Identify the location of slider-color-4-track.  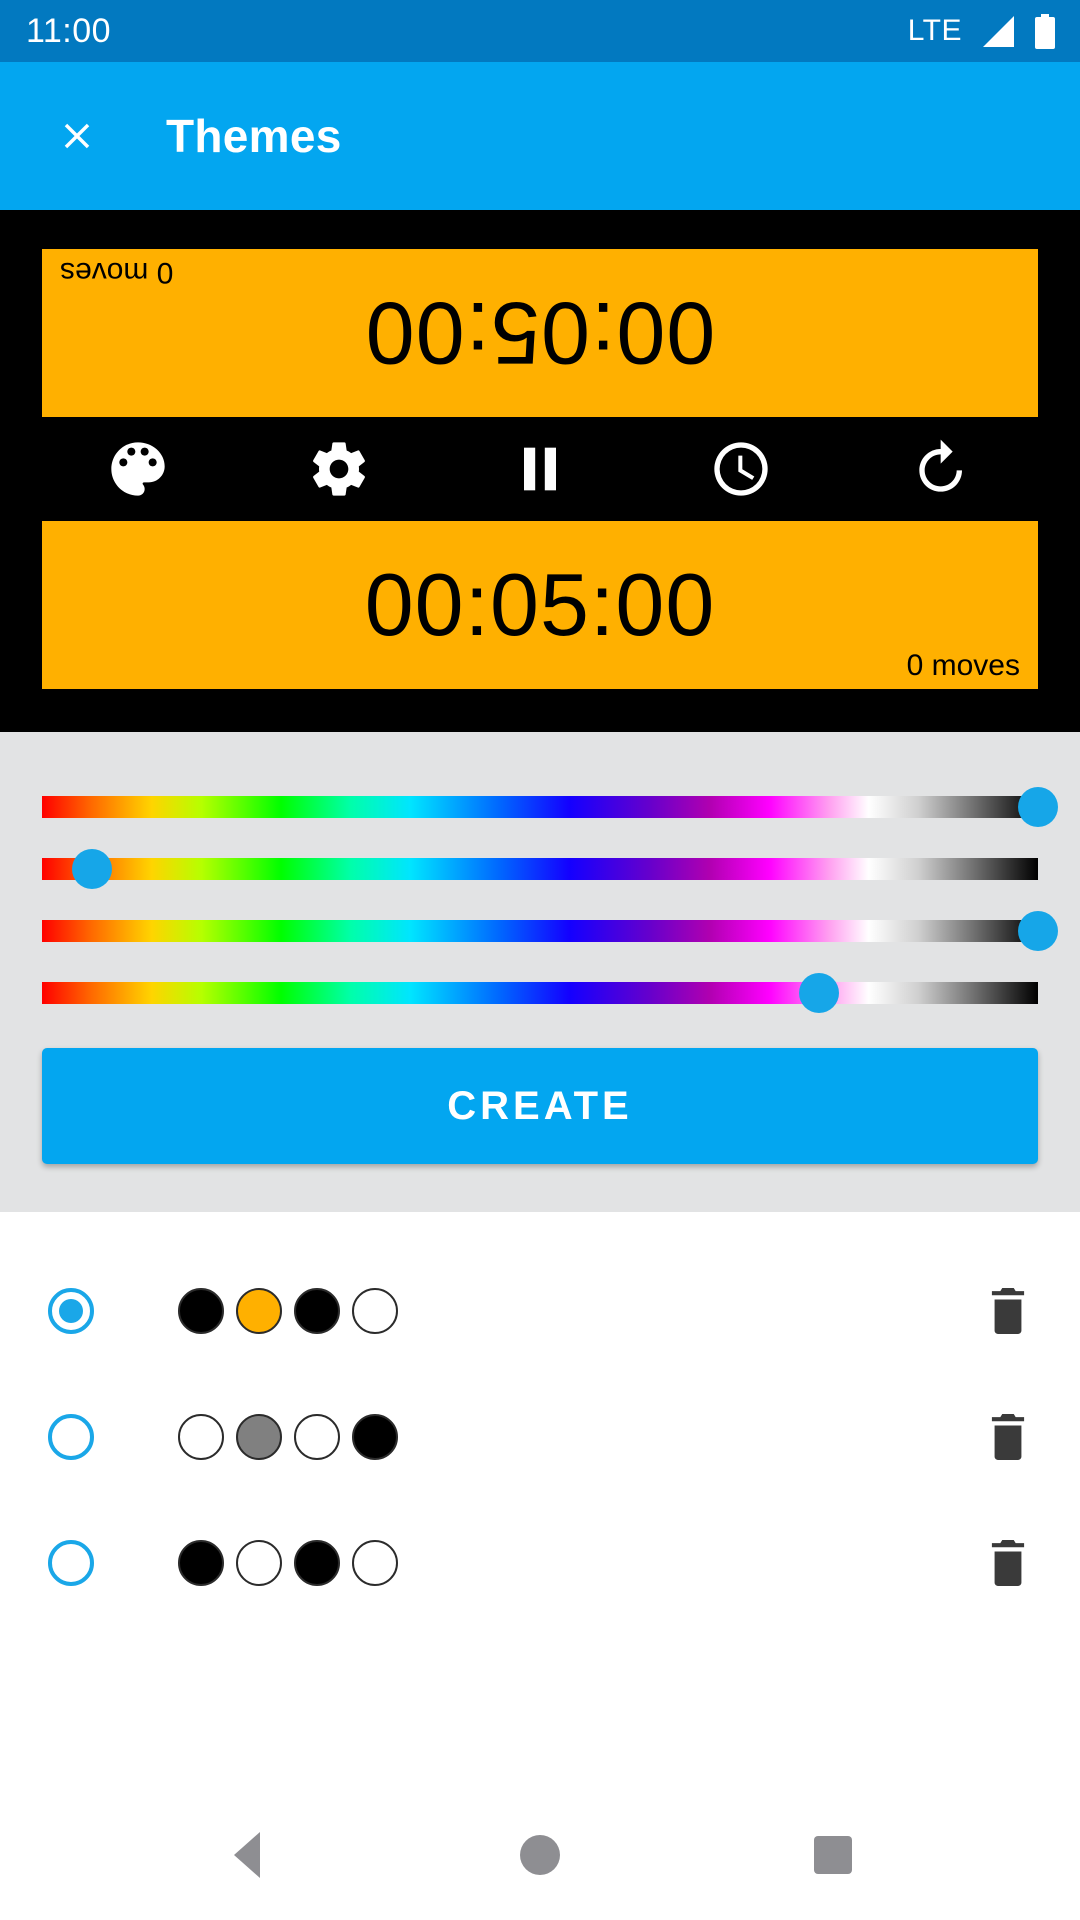
(540, 993).